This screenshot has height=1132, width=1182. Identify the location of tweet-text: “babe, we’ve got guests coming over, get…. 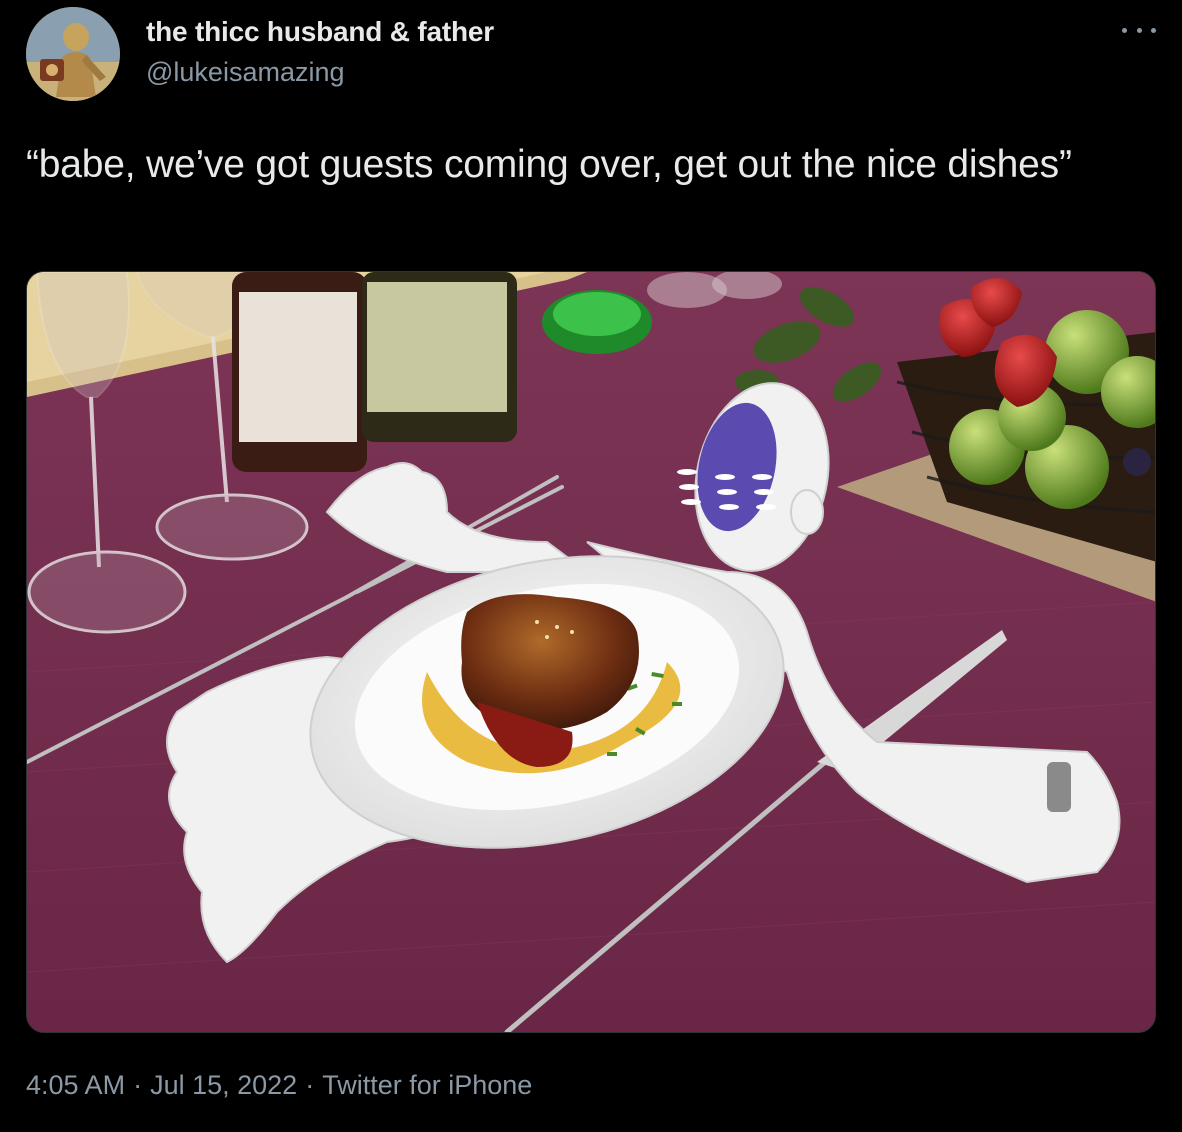
(549, 164).